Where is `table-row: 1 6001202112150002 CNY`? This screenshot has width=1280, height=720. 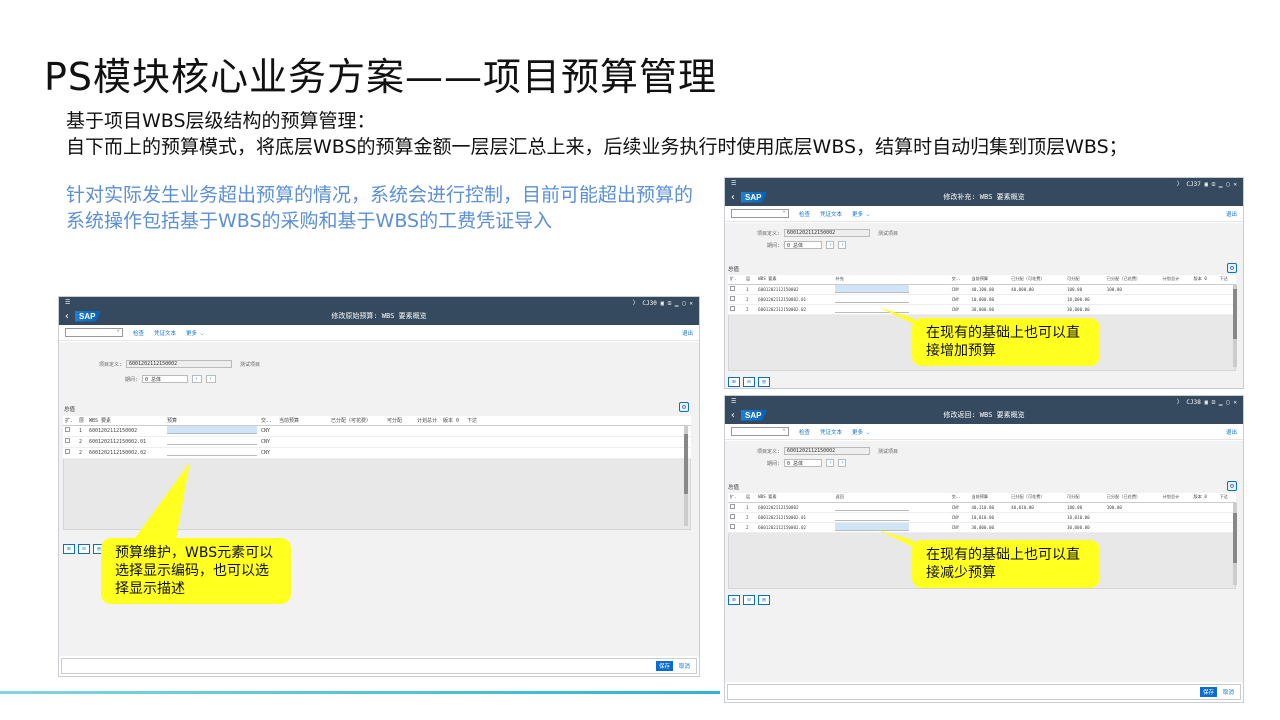 table-row: 1 6001202112150002 CNY is located at coordinates (377, 431).